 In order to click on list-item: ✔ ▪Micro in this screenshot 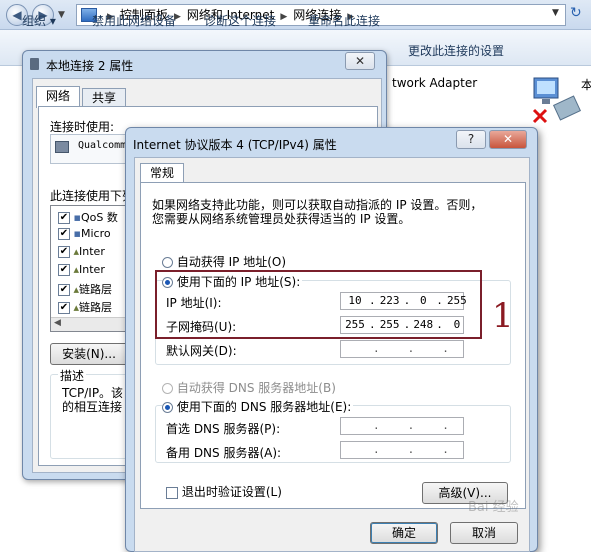, I will do `click(84, 236)`.